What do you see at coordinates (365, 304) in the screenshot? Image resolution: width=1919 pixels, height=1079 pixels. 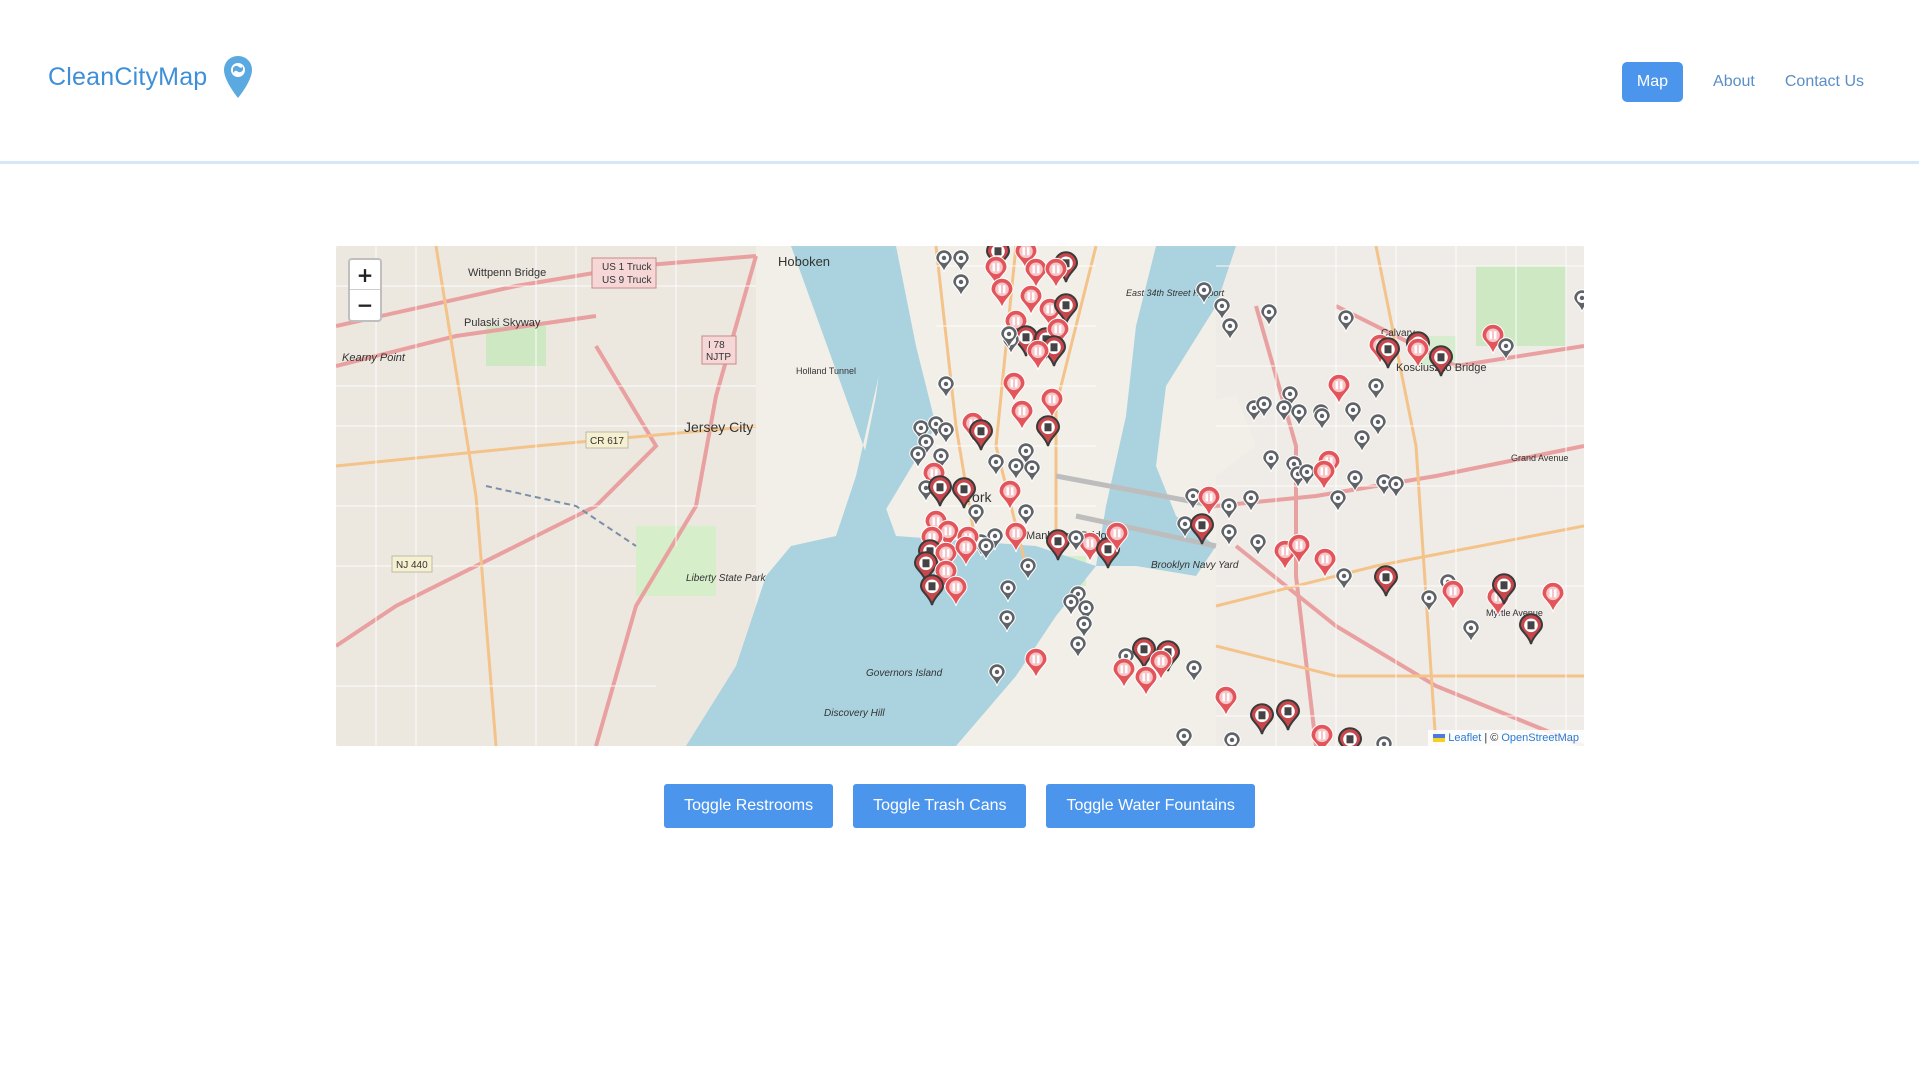 I see `zoom-out-button: −` at bounding box center [365, 304].